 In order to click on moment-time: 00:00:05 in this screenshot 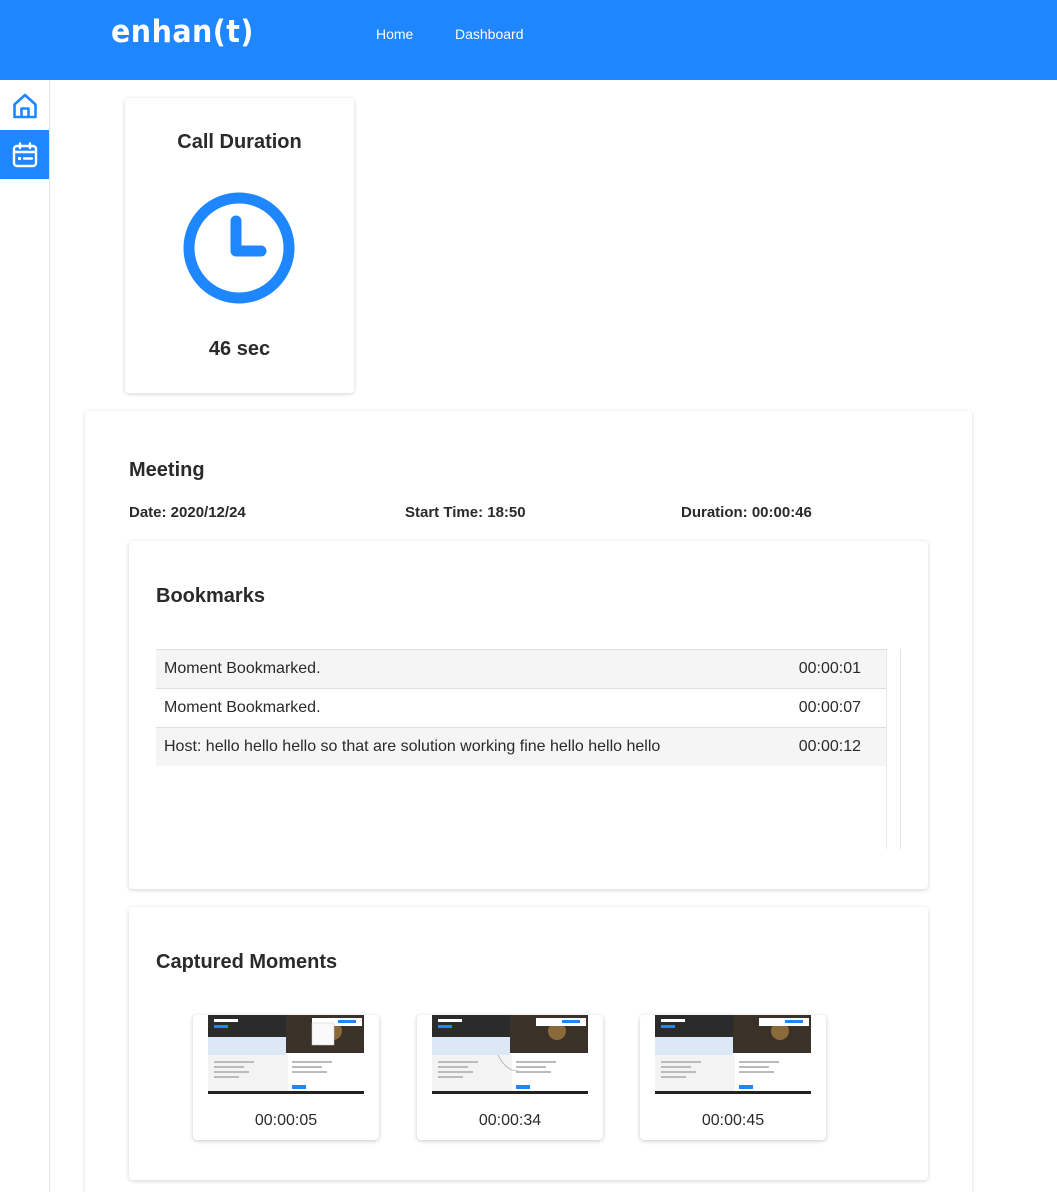, I will do `click(286, 1120)`.